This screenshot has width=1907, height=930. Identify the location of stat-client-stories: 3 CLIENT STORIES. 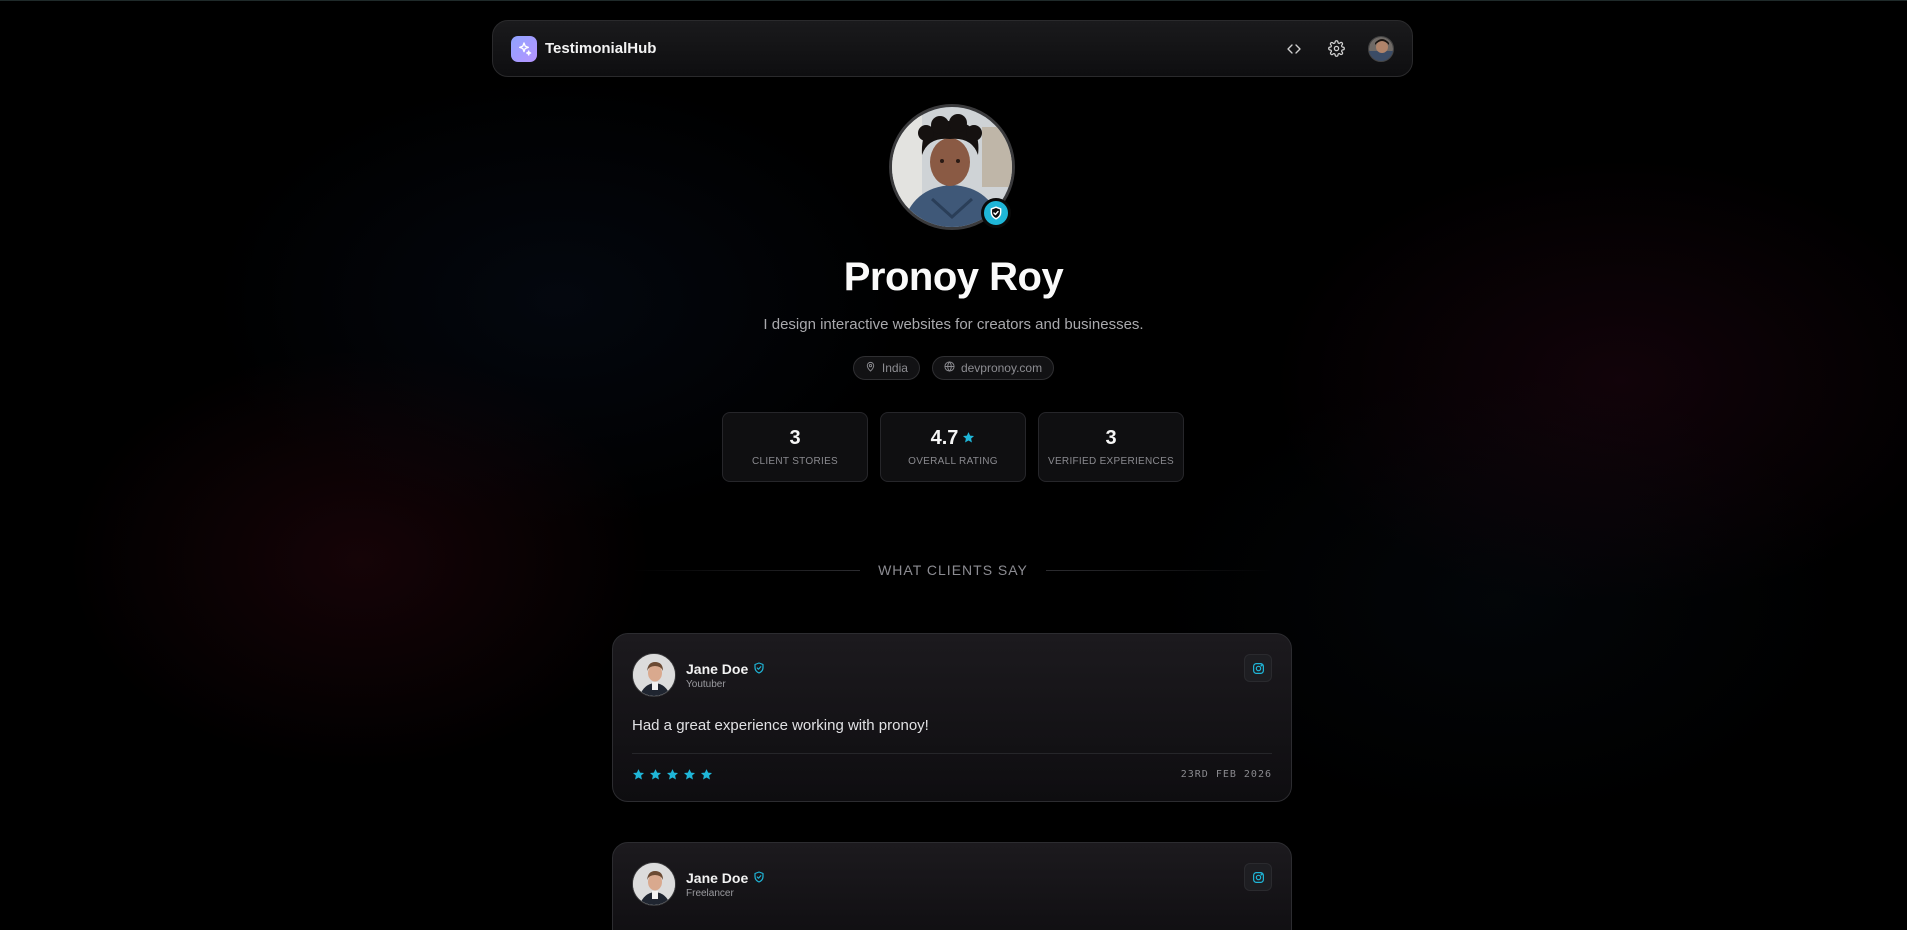
(795, 447).